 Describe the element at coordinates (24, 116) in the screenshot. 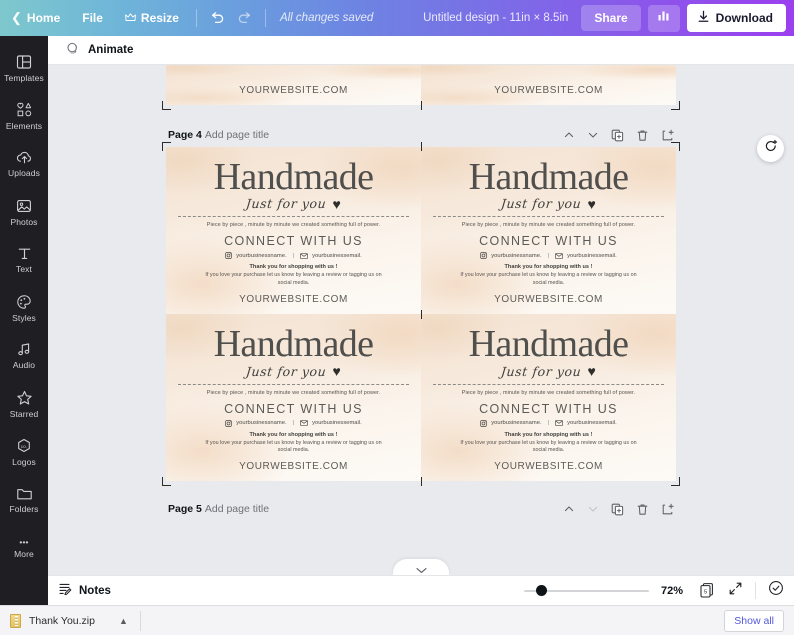

I see `sidebar-item-elements: Elements` at that location.